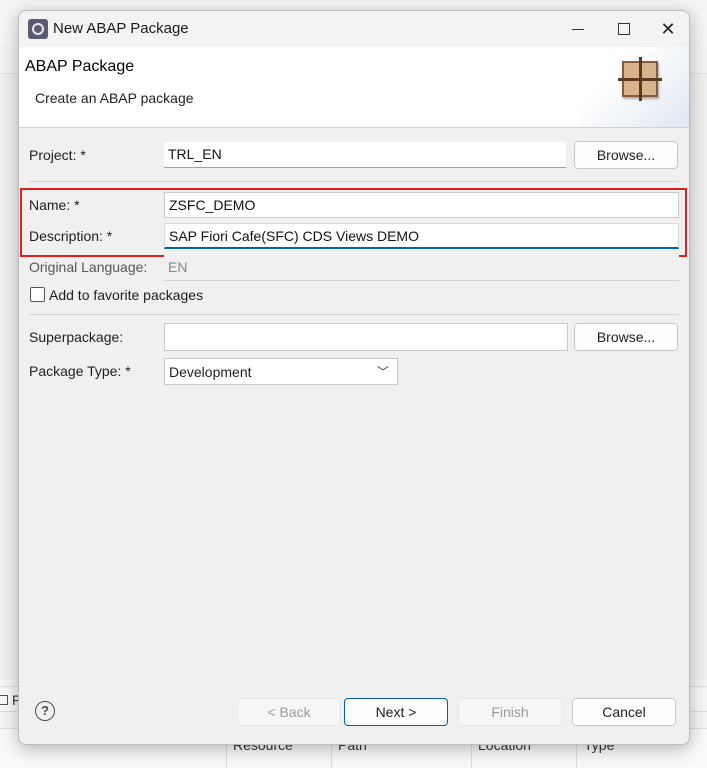  Describe the element at coordinates (88, 267) in the screenshot. I see `original-language-label: Original Language:` at that location.